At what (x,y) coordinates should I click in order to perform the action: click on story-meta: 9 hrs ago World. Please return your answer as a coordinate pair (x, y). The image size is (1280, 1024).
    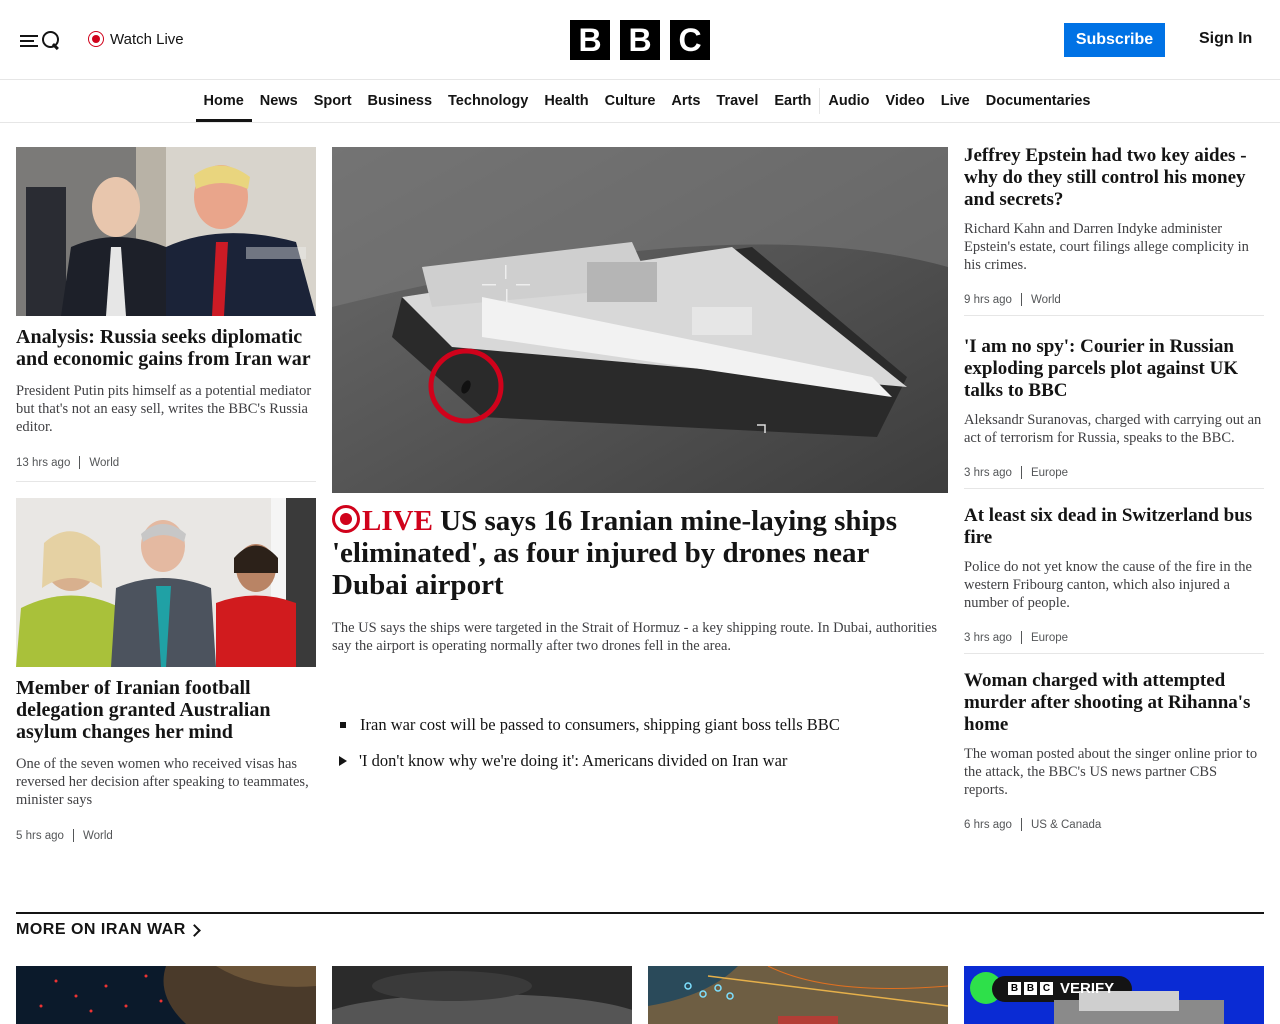
    Looking at the image, I should click on (1114, 299).